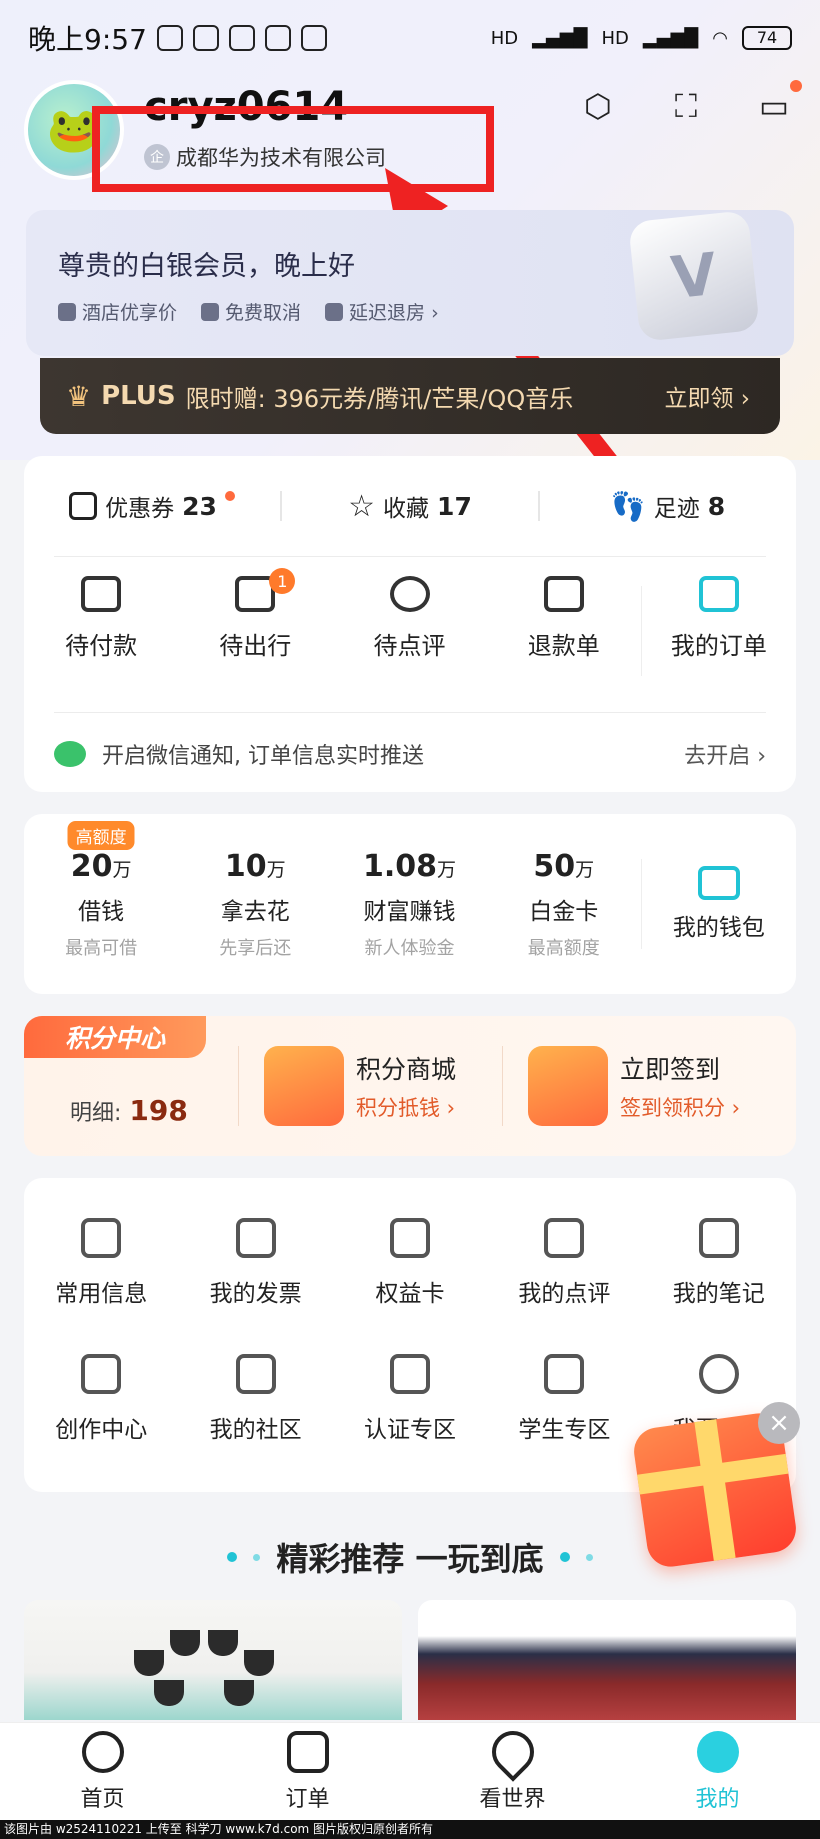 This screenshot has height=1839, width=820. What do you see at coordinates (718, 883) in the screenshot?
I see `wallet-icon` at bounding box center [718, 883].